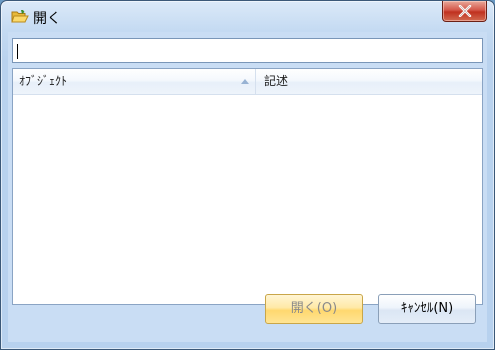 The image size is (495, 350). I want to click on column-header-description: 記述, so click(369, 81).